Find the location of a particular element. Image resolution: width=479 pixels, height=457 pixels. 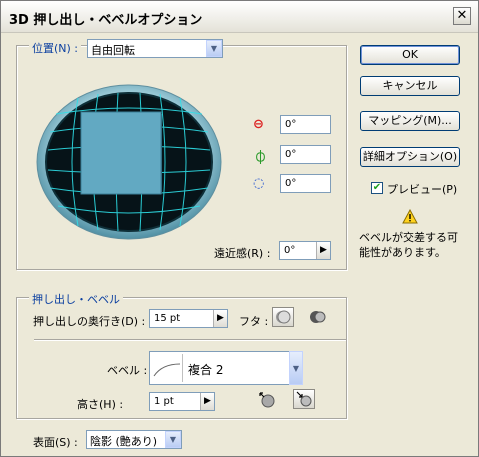

bevel-label: ベベル : is located at coordinates (127, 370).